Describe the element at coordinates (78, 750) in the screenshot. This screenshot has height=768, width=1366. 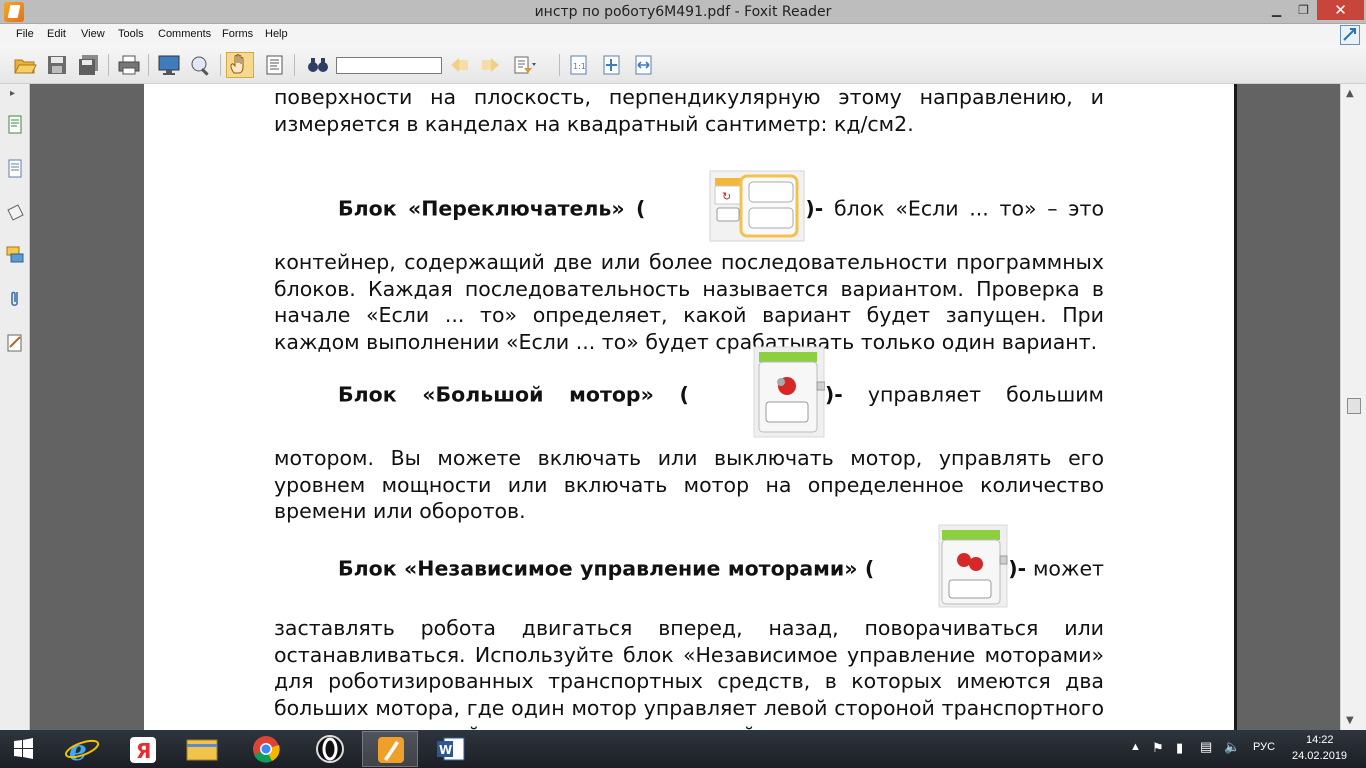
I see `svg-text: e` at that location.